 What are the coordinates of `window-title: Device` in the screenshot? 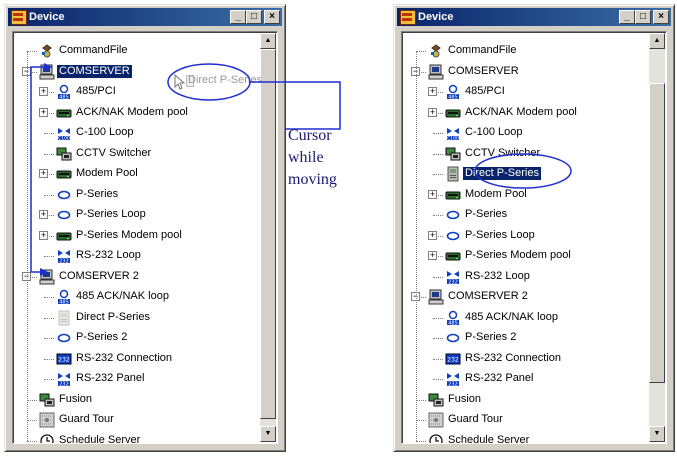 It's located at (47, 17).